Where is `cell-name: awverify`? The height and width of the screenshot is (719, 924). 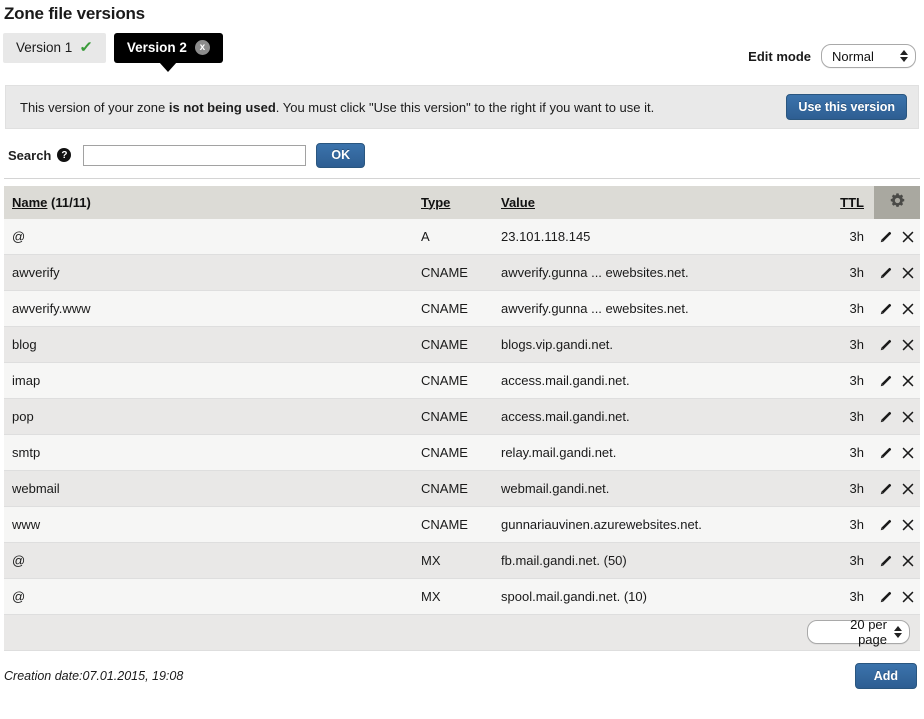 cell-name: awverify is located at coordinates (208, 272).